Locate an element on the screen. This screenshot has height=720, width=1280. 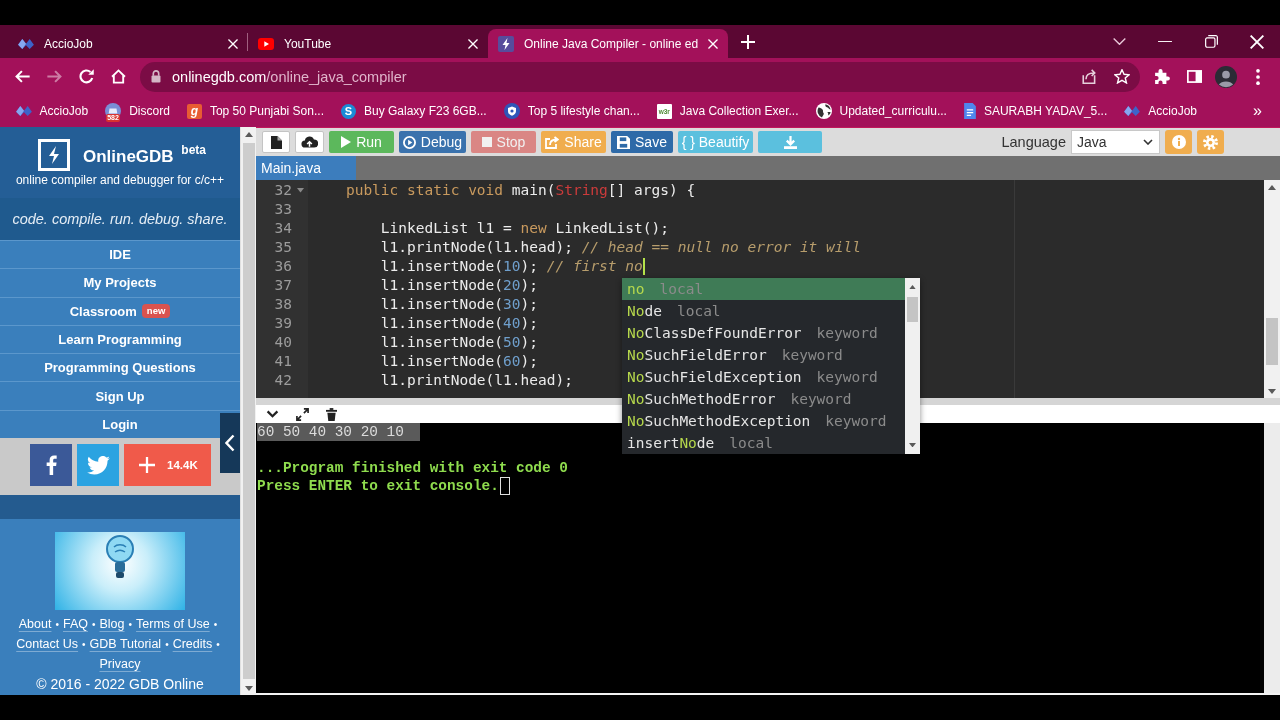
info-icon is located at coordinates (1178, 142).